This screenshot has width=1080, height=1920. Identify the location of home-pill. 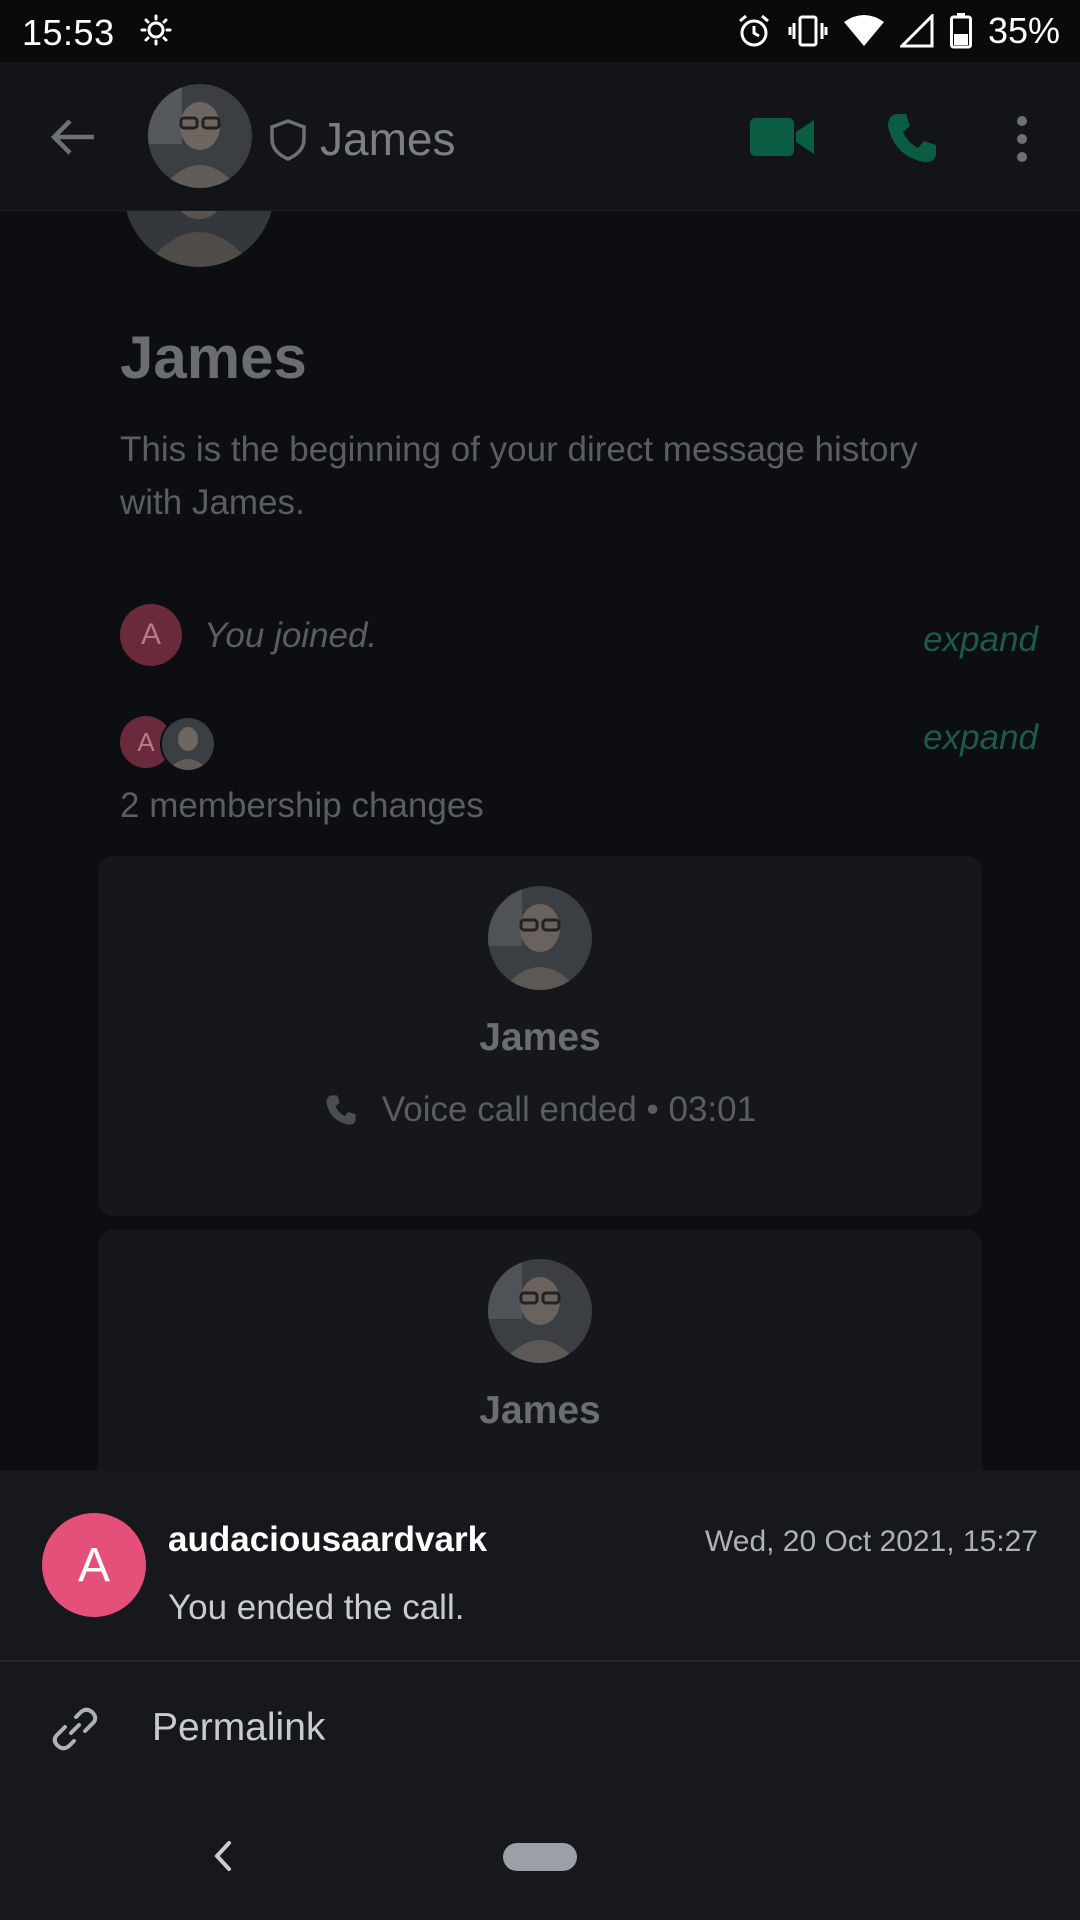
(540, 1857).